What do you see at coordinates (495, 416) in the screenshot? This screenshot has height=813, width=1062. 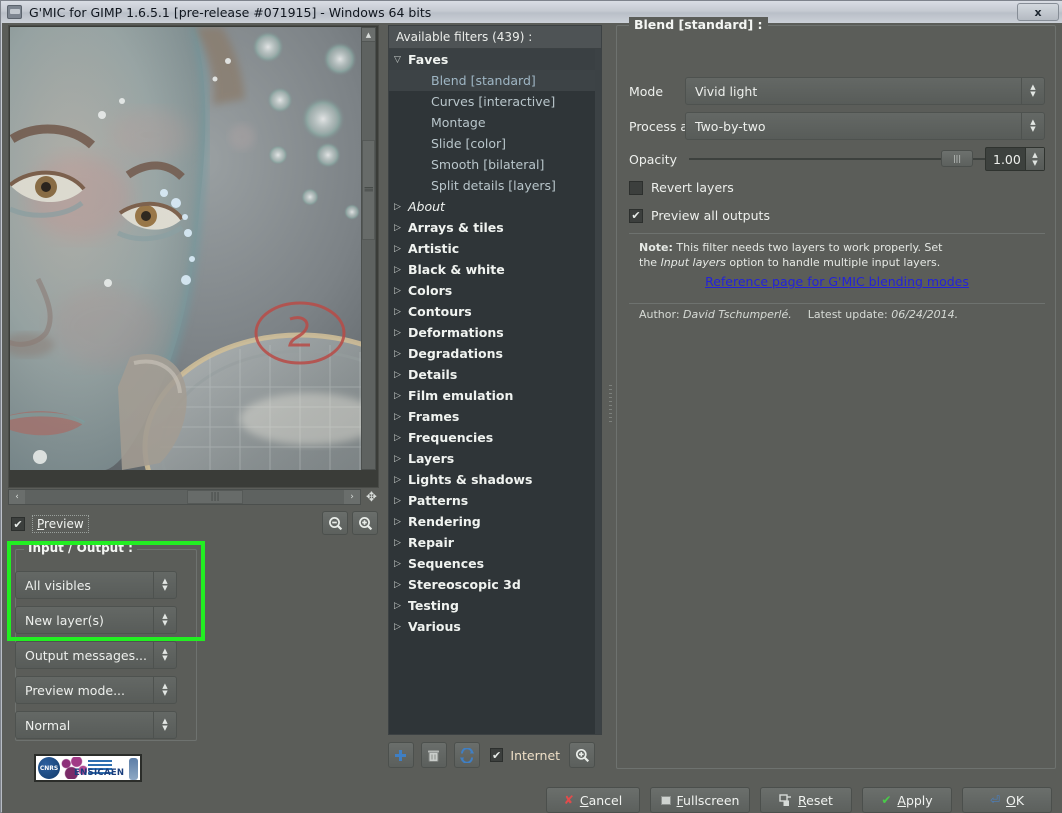 I see `filter-category-frames: ▷ Frames` at bounding box center [495, 416].